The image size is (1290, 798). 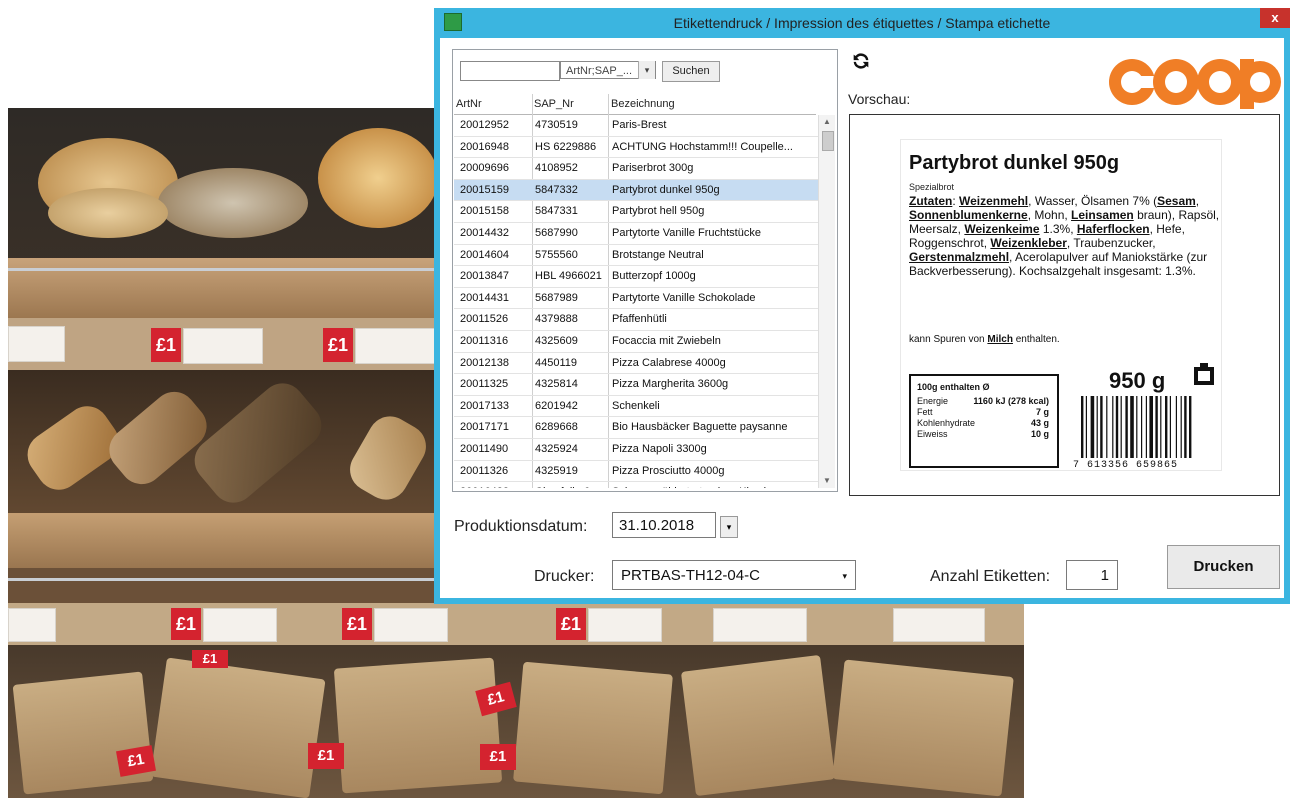 I want to click on close-button: x, so click(x=1275, y=18).